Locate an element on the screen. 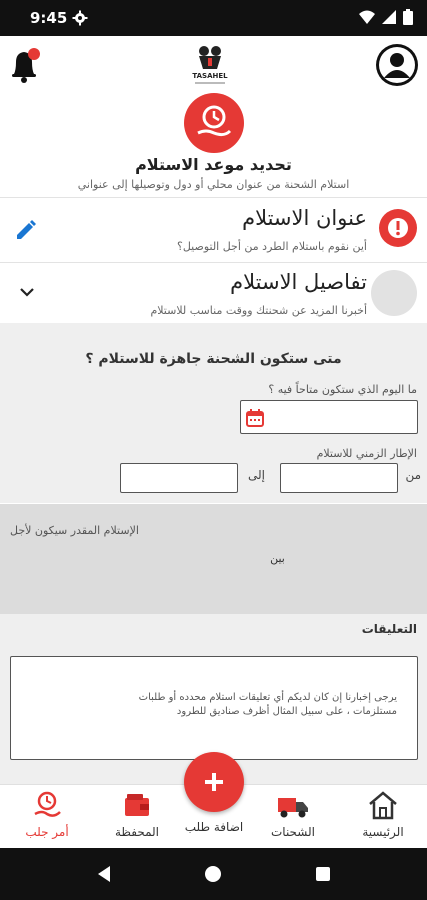 The image size is (427, 900). add-order-fab is located at coordinates (214, 782).